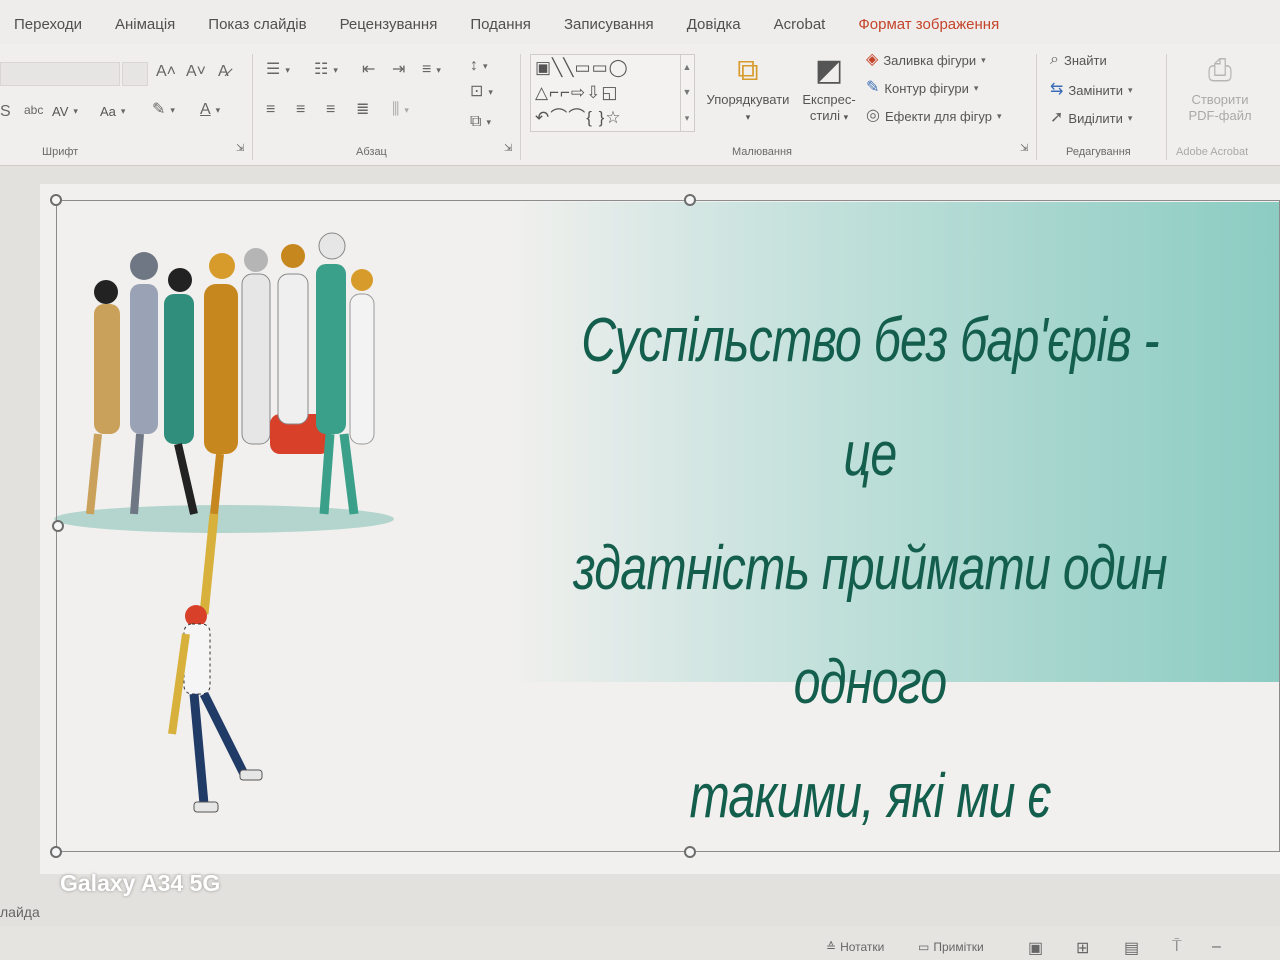  What do you see at coordinates (1035, 948) in the screenshot?
I see `normal-view-icon: ▣` at bounding box center [1035, 948].